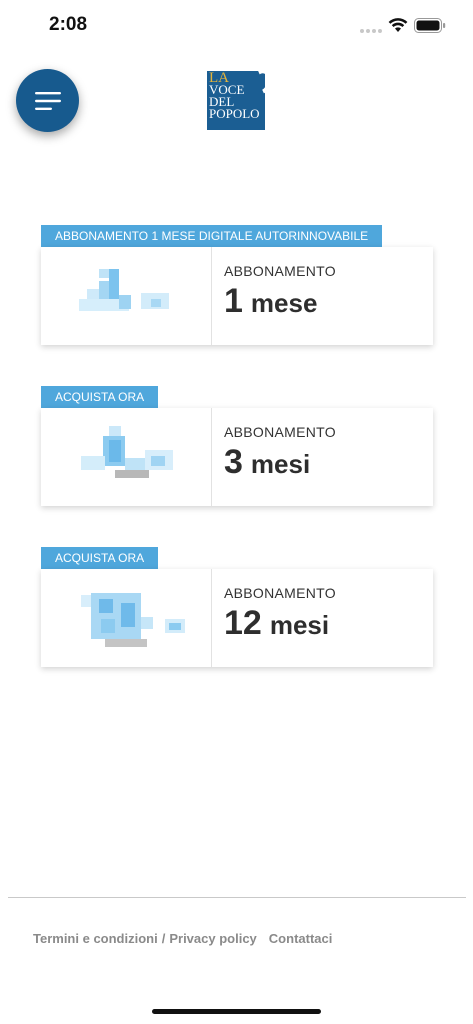 The width and height of the screenshot is (473, 1024). Describe the element at coordinates (328, 302) in the screenshot. I see `plan-period: 1 mese` at that location.